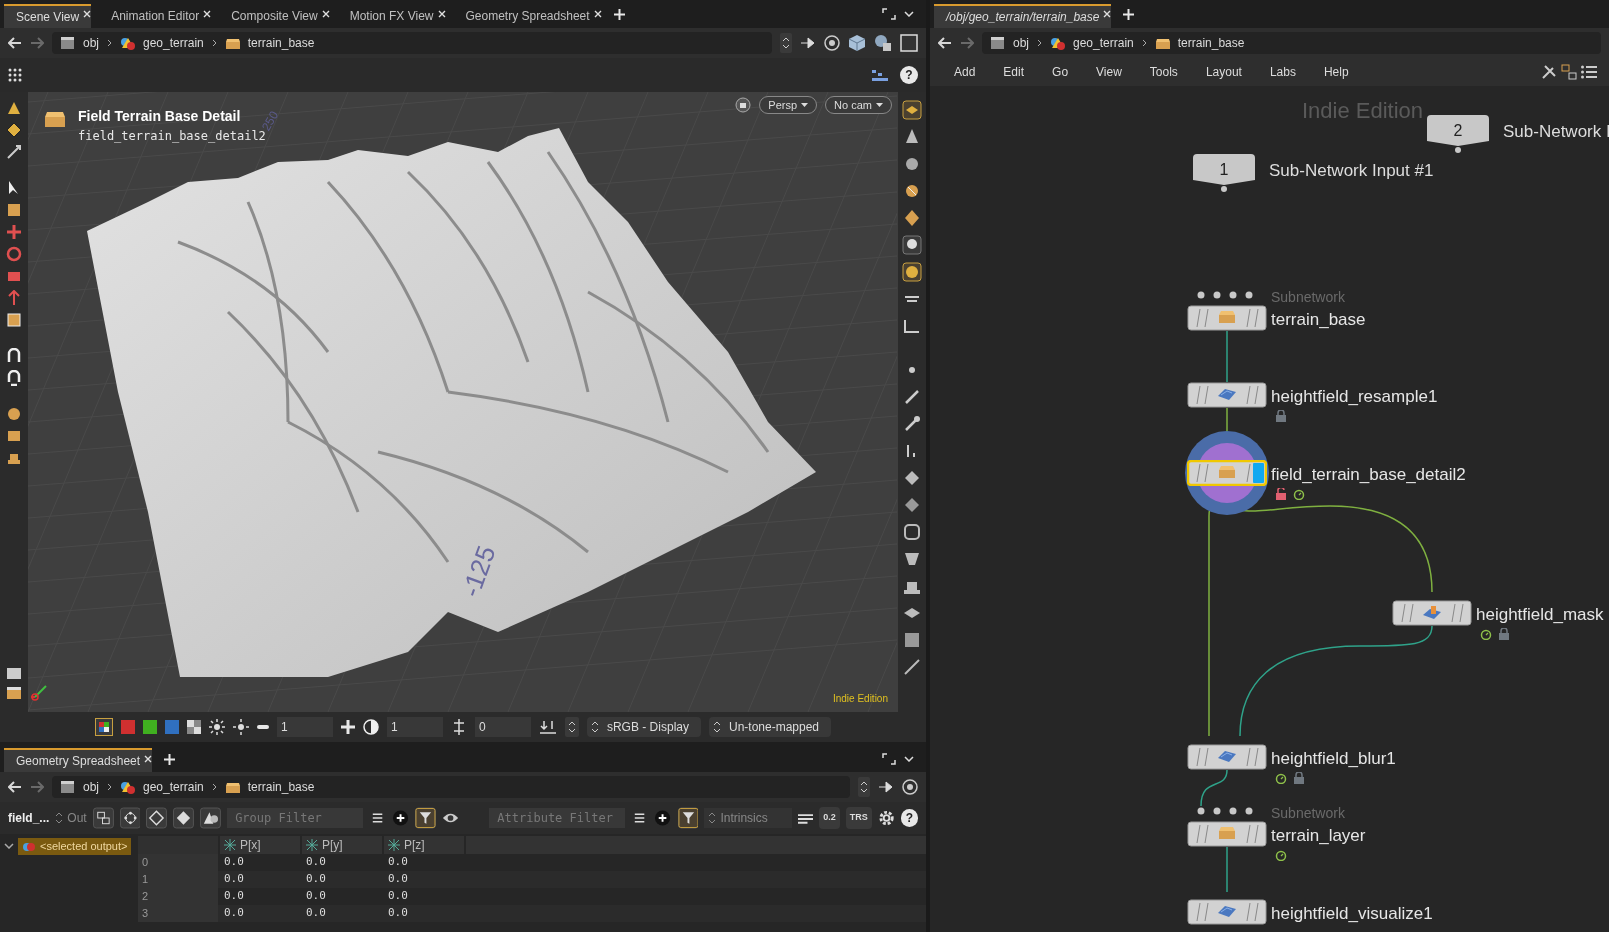 The width and height of the screenshot is (1609, 932). What do you see at coordinates (14, 436) in the screenshot?
I see `paint-icon` at bounding box center [14, 436].